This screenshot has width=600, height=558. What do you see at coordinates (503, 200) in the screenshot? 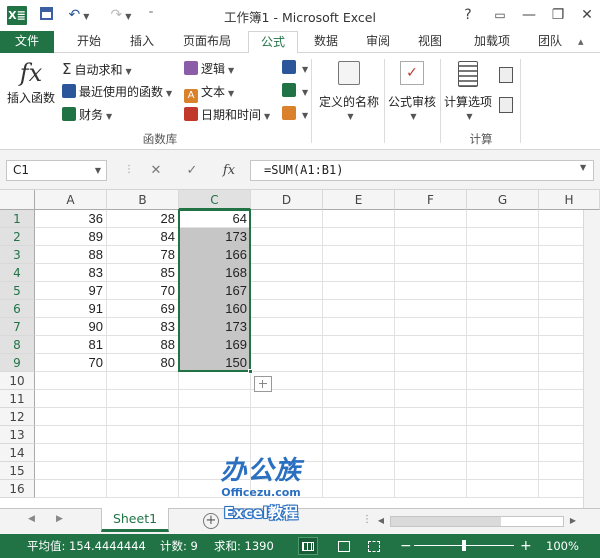
I see `column-header-g: G` at bounding box center [503, 200].